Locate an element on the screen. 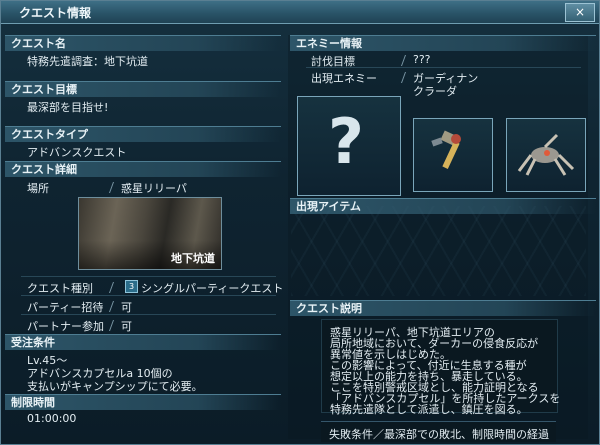 The width and height of the screenshot is (600, 445). fail-condition: 失敗条件／最深部での敗北、制限時間の経過 is located at coordinates (439, 434).